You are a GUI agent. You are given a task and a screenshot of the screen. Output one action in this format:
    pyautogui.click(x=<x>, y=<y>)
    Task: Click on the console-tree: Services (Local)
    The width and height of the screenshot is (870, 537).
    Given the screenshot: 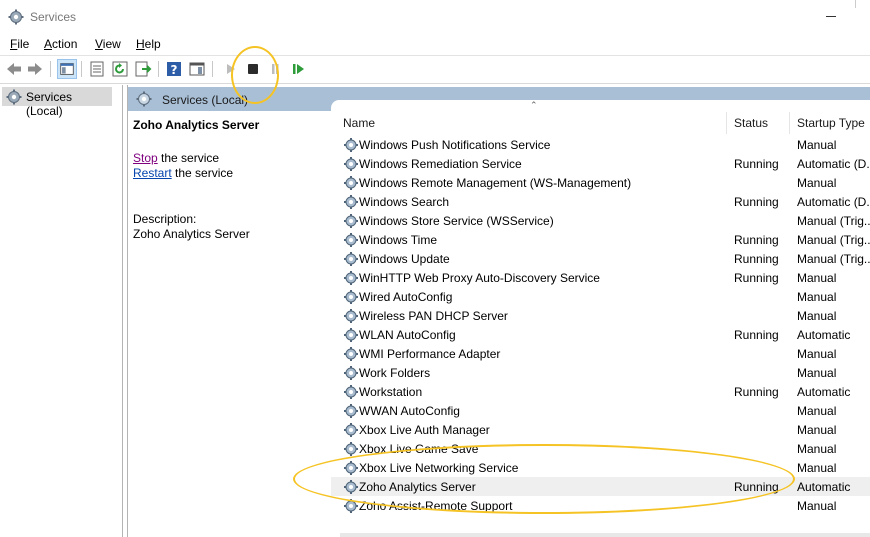 What is the action you would take?
    pyautogui.click(x=61, y=311)
    